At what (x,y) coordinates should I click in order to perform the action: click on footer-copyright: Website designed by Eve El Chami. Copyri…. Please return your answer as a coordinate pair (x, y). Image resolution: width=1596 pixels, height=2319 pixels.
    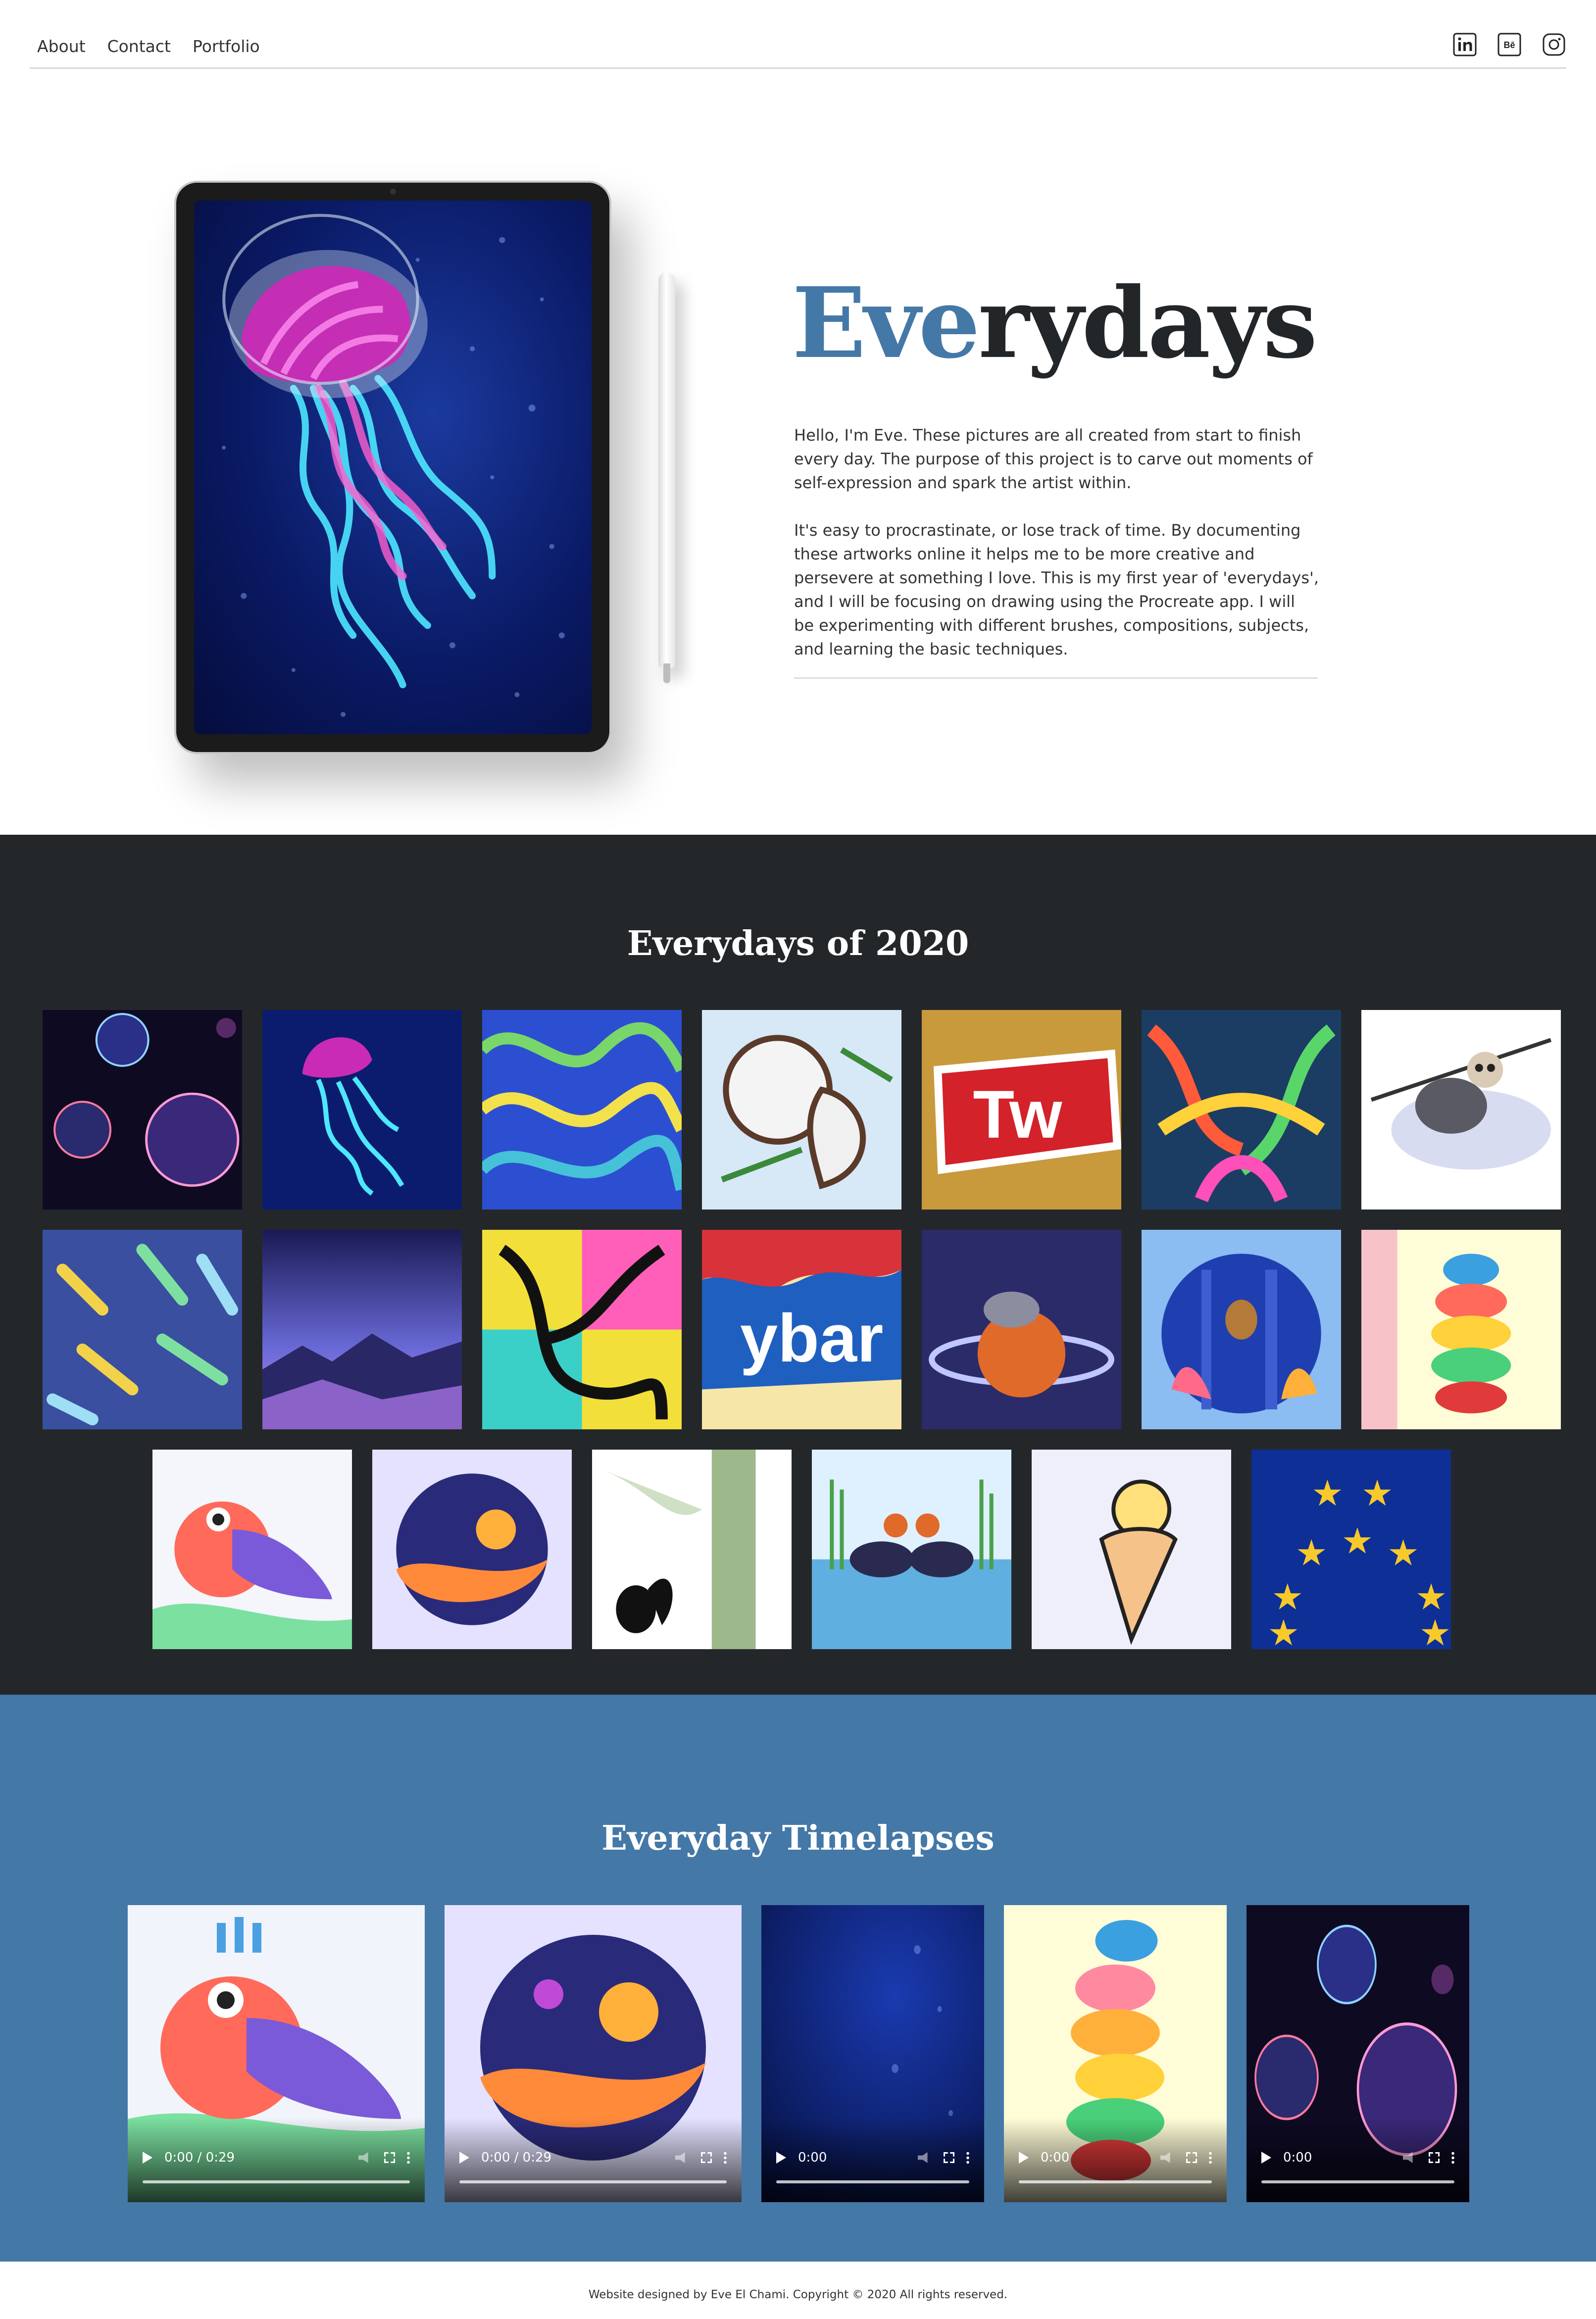
    Looking at the image, I should click on (798, 2294).